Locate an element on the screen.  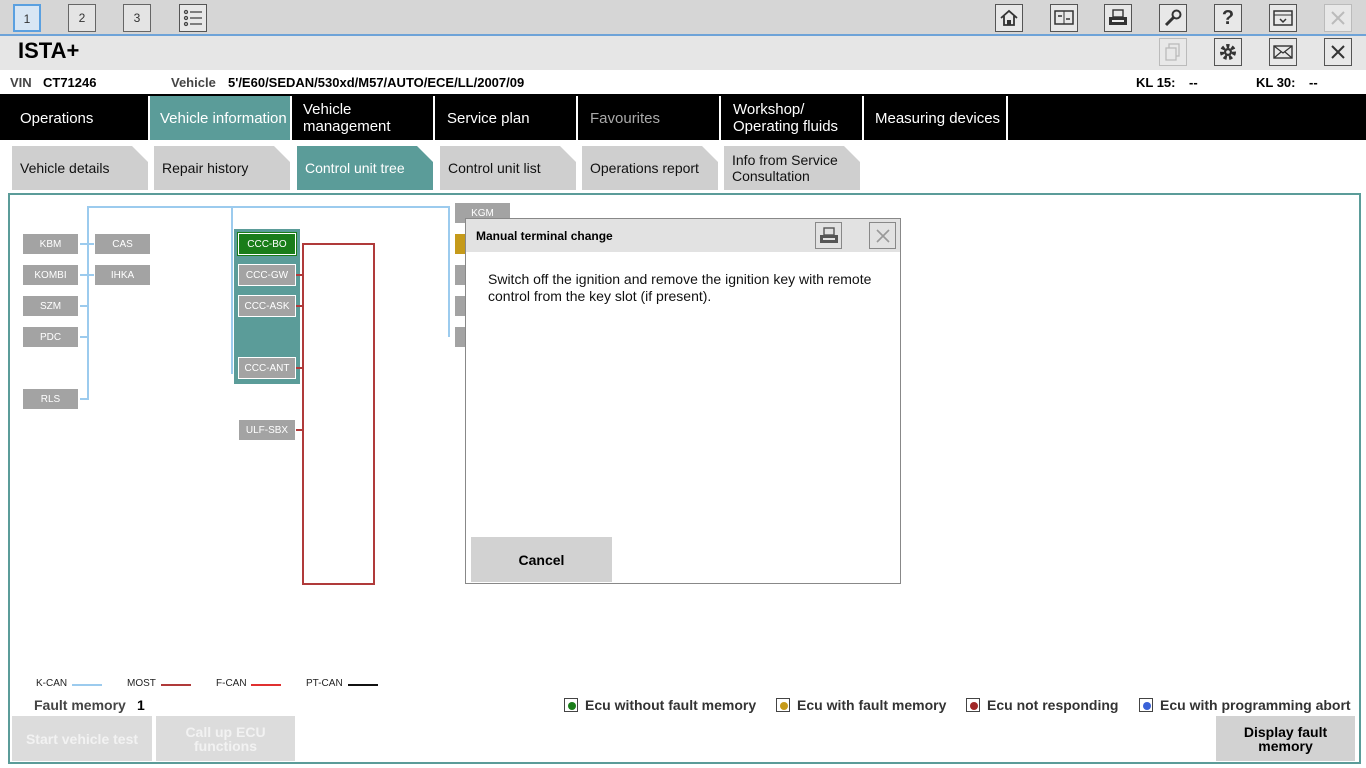
legend-most-line is located at coordinates (176, 685).